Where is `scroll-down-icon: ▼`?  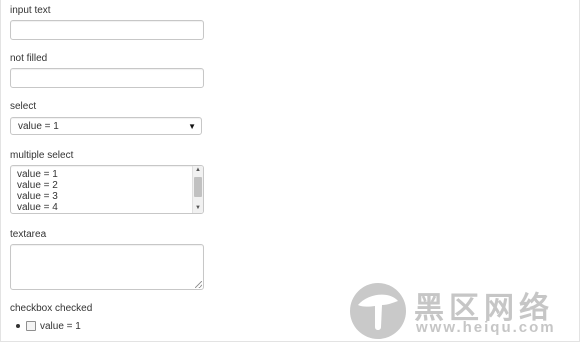
scroll-down-icon: ▼ is located at coordinates (198, 208).